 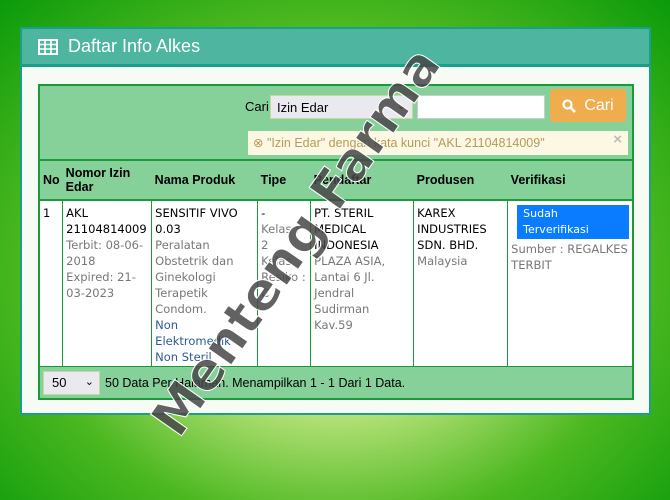 I want to click on page-title: Daftar Info Alkes, so click(x=134, y=46).